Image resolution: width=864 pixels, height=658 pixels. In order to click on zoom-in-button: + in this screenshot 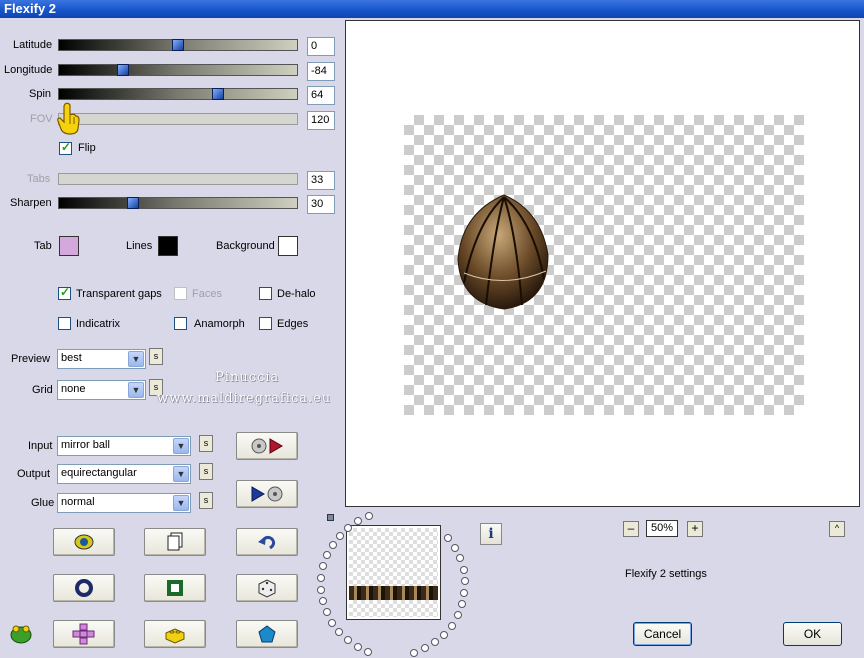, I will do `click(695, 529)`.